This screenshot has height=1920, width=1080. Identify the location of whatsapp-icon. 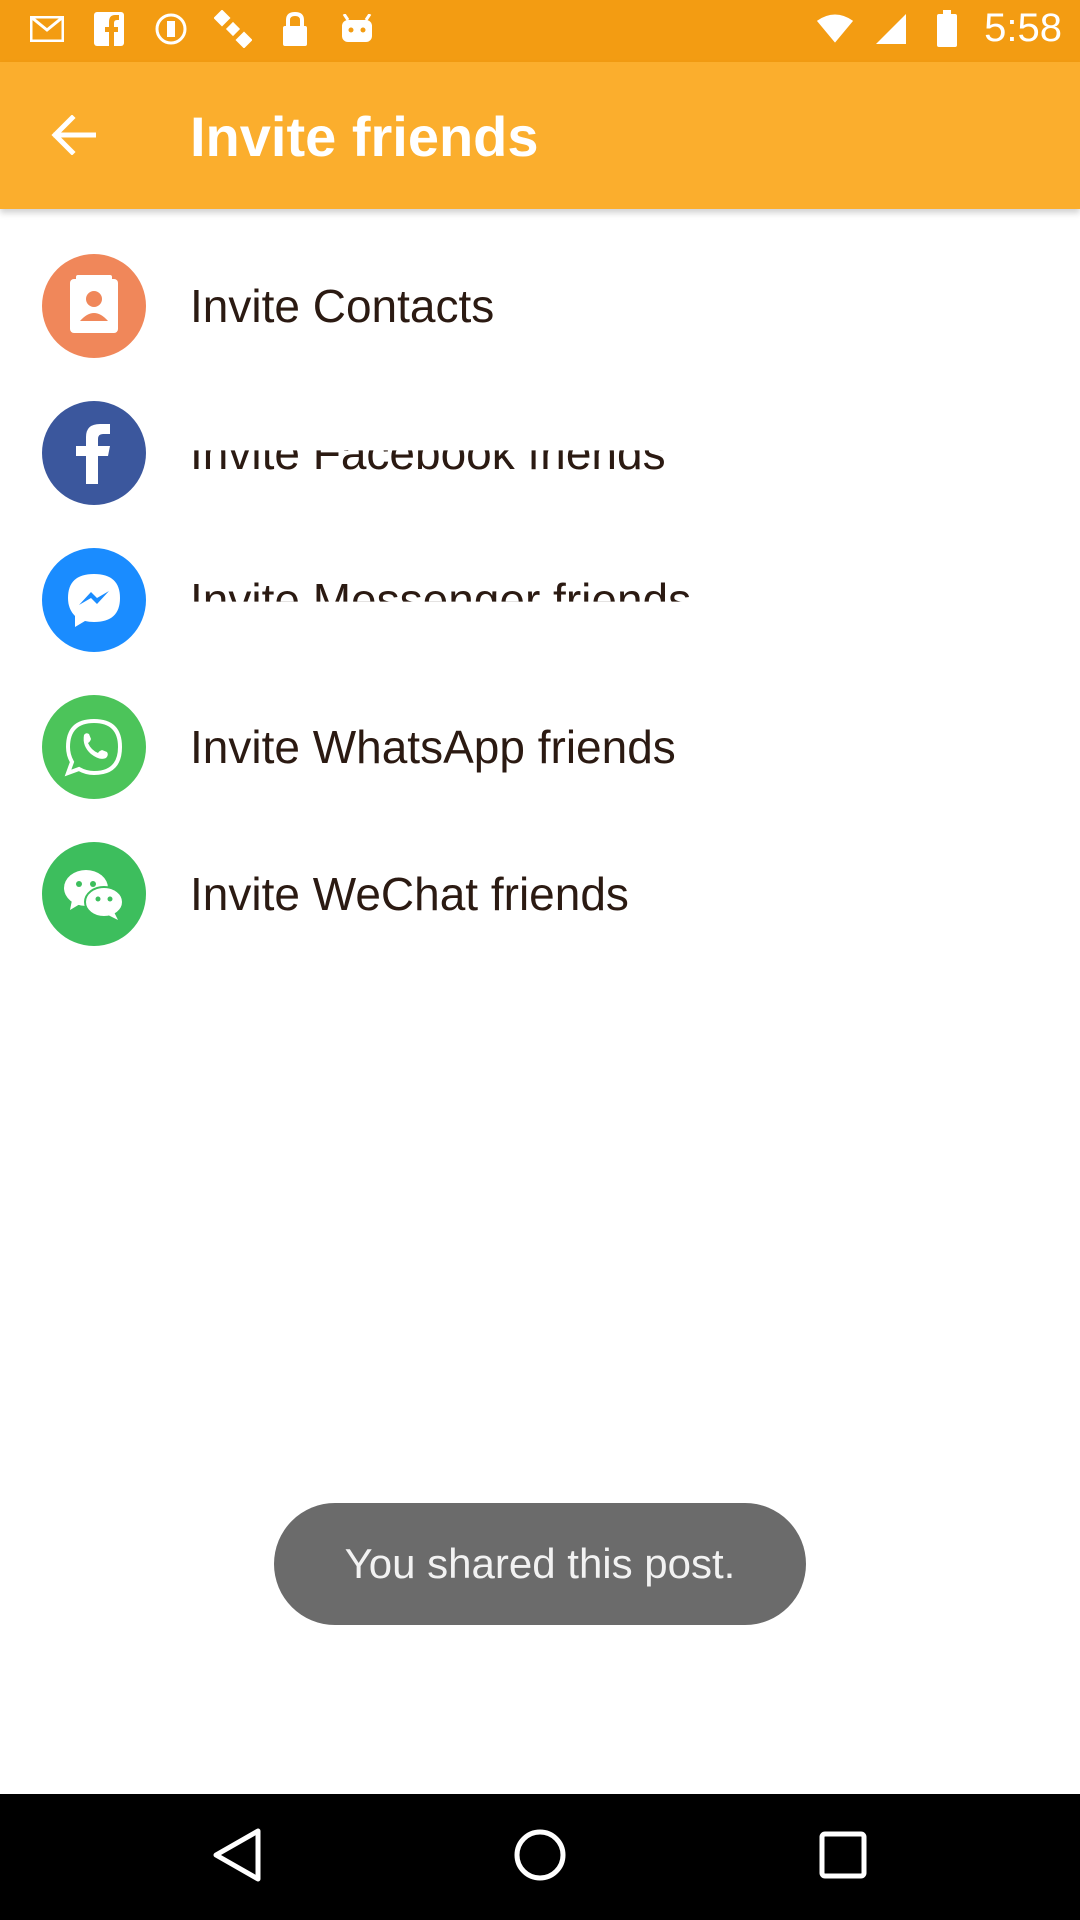
(94, 746).